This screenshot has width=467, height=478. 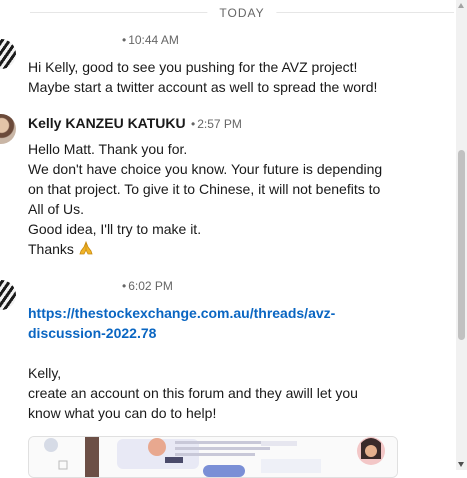 I want to click on scrollbar-thumb, so click(x=461, y=245).